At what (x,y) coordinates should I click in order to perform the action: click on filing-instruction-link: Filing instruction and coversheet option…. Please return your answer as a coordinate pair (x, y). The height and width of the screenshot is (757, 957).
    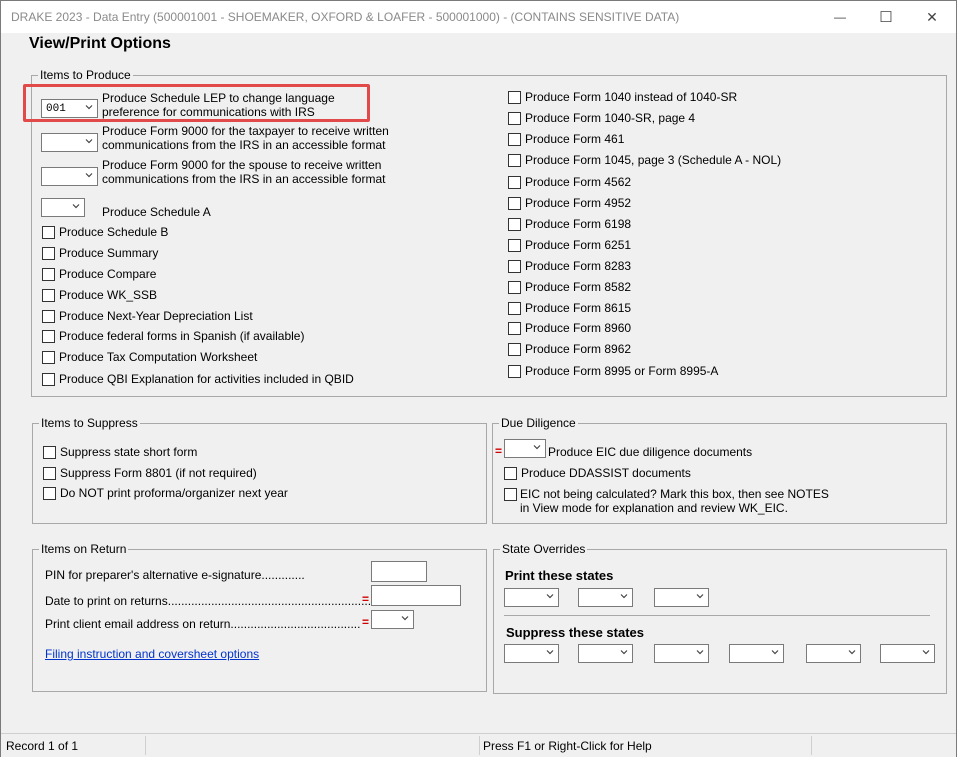
    Looking at the image, I should click on (152, 654).